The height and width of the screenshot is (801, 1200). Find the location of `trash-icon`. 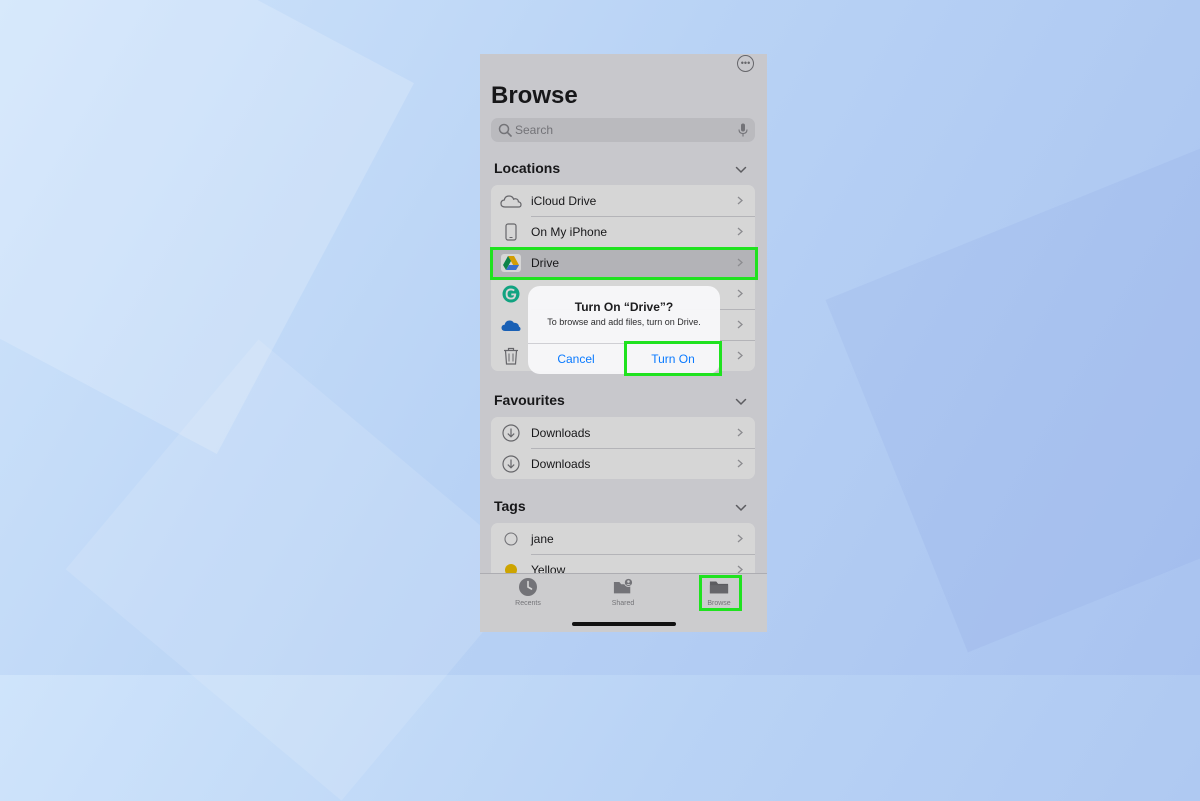

trash-icon is located at coordinates (511, 355).